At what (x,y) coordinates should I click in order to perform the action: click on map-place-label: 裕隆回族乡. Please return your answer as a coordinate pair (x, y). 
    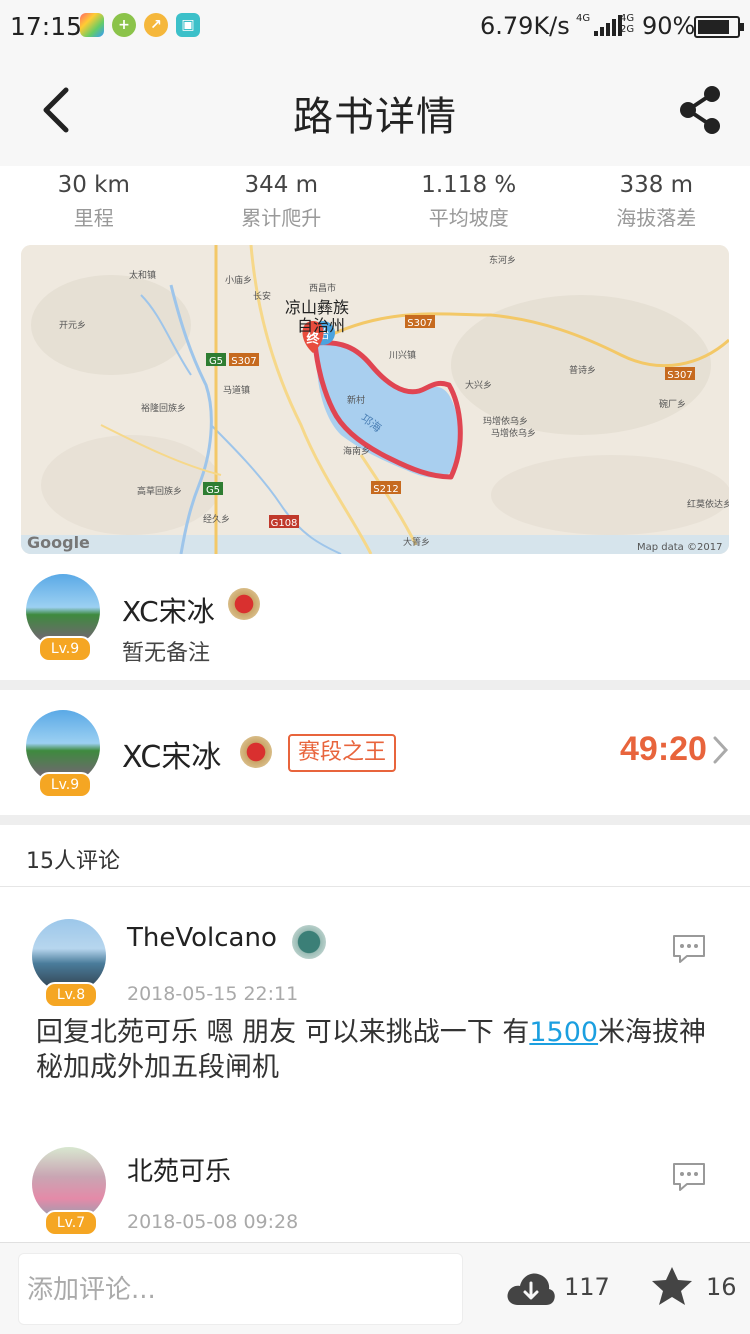
    Looking at the image, I should click on (163, 408).